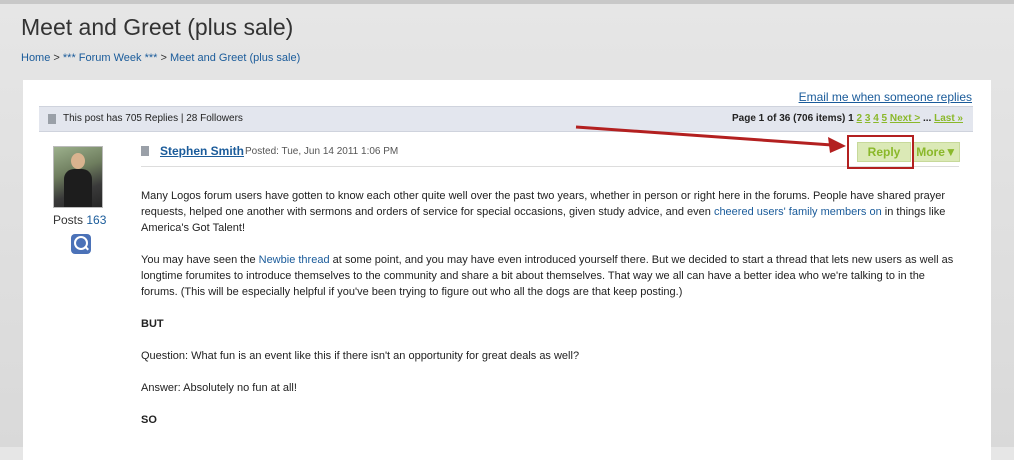 The height and width of the screenshot is (460, 1014). What do you see at coordinates (110, 58) in the screenshot?
I see `breadcrumb-forum: *** Forum Week ***` at bounding box center [110, 58].